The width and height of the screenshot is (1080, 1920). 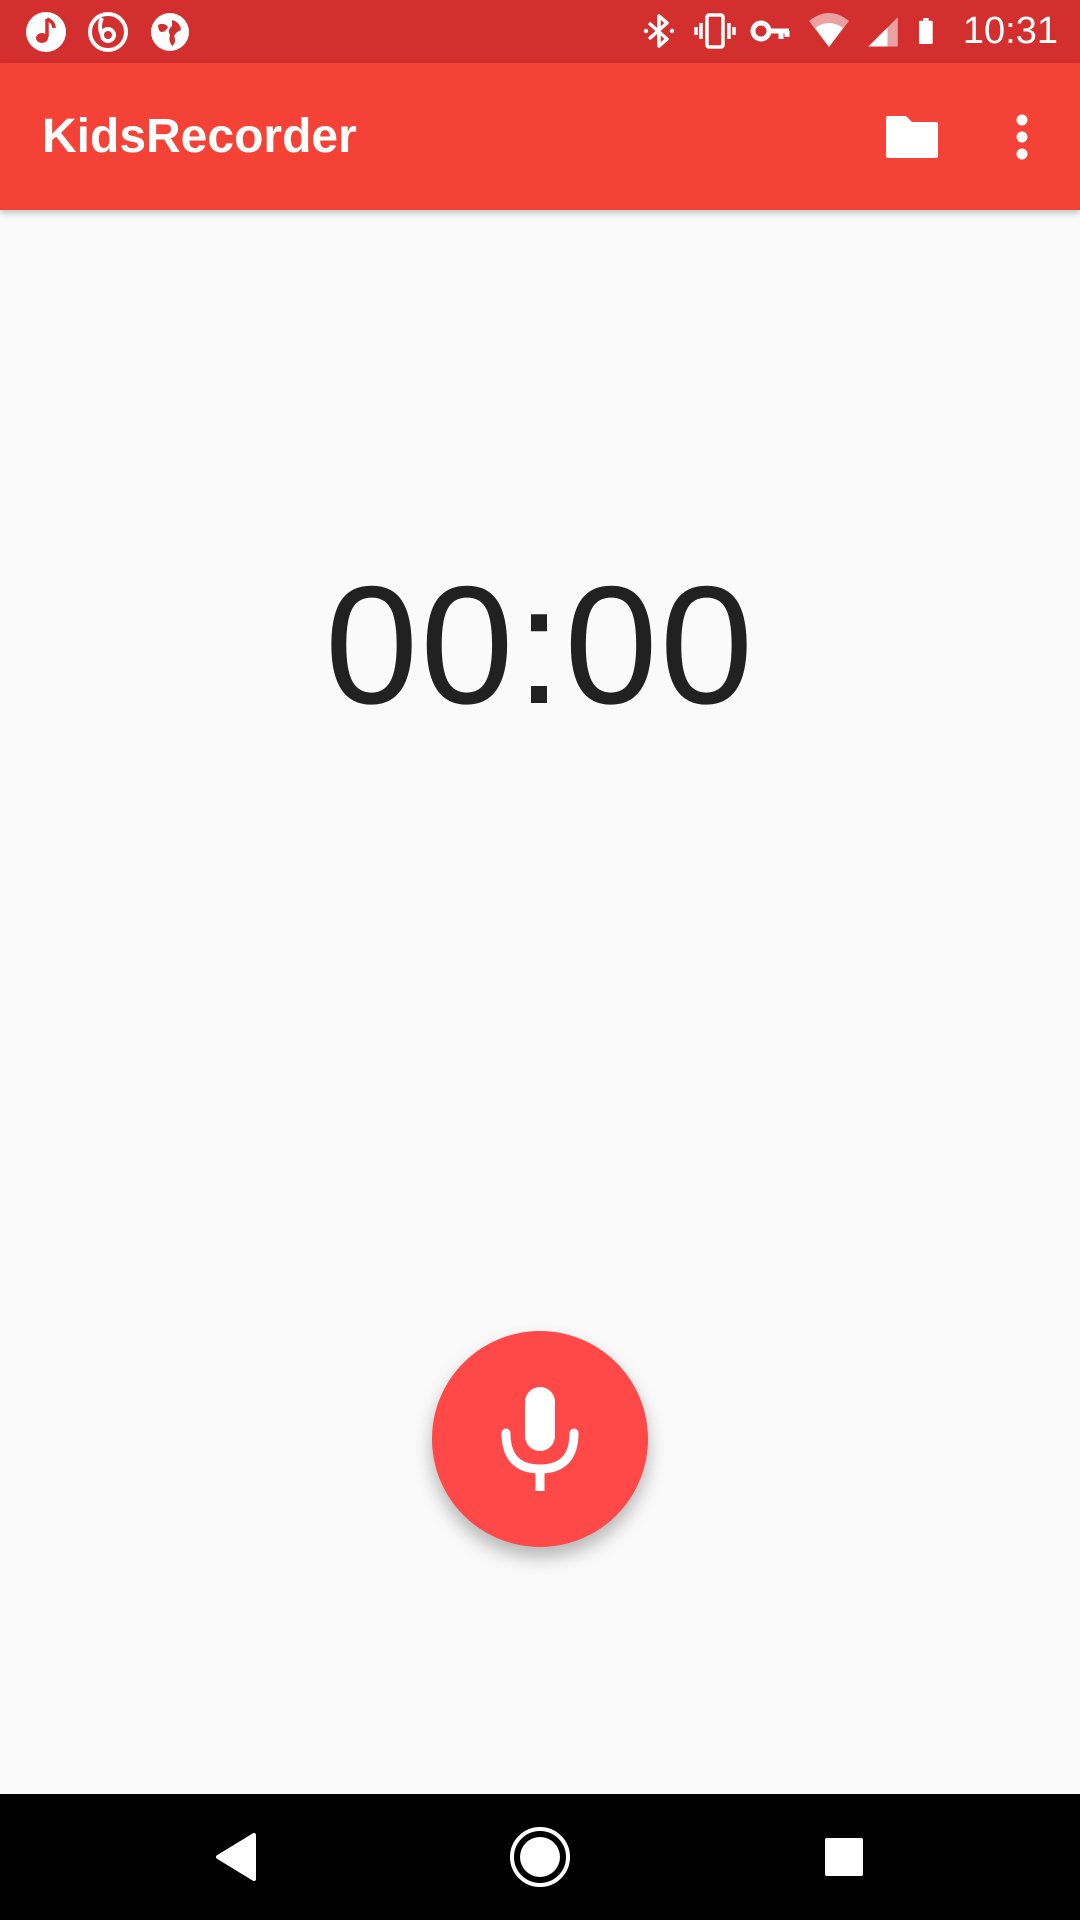 I want to click on swirl-notification-icon, so click(x=108, y=32).